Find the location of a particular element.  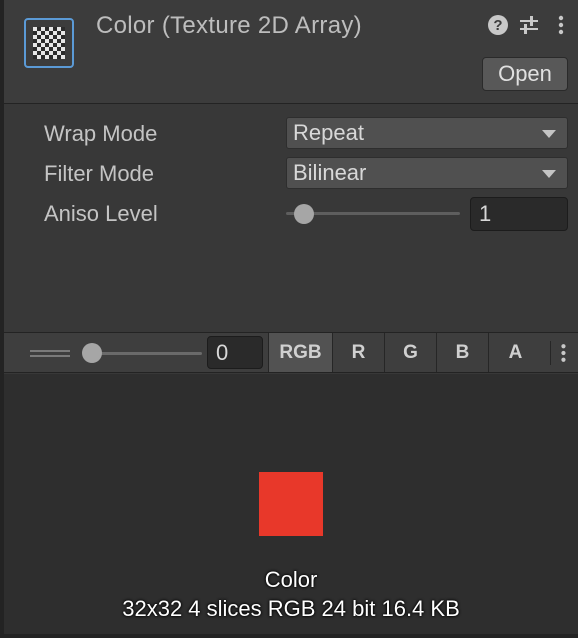

channel-b-button: B is located at coordinates (462, 352).